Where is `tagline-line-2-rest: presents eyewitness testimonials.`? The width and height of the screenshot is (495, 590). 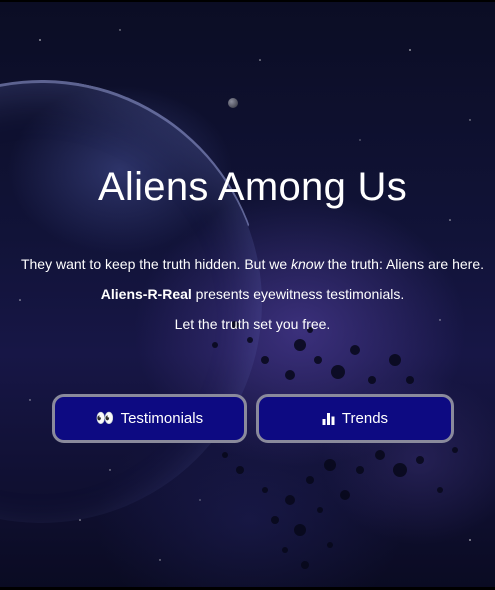 tagline-line-2-rest: presents eyewitness testimonials. is located at coordinates (298, 294).